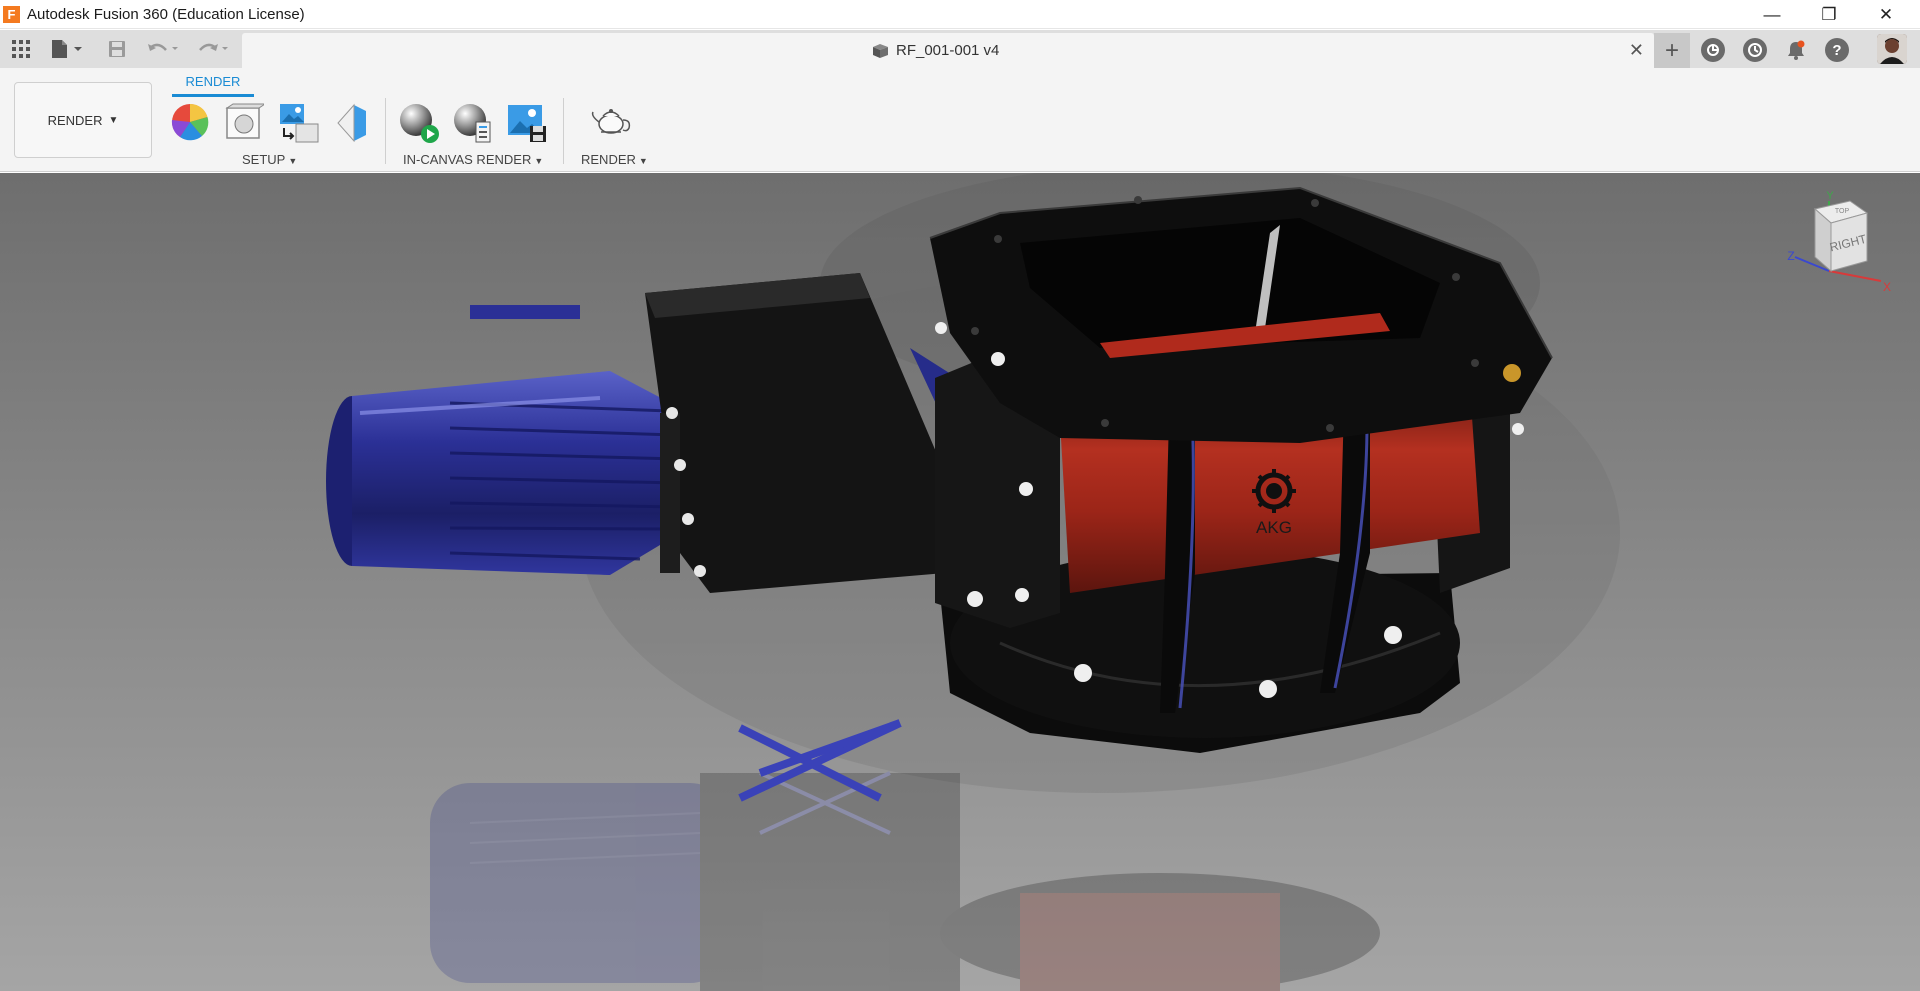 The height and width of the screenshot is (991, 1920). I want to click on decal-icon, so click(299, 123).